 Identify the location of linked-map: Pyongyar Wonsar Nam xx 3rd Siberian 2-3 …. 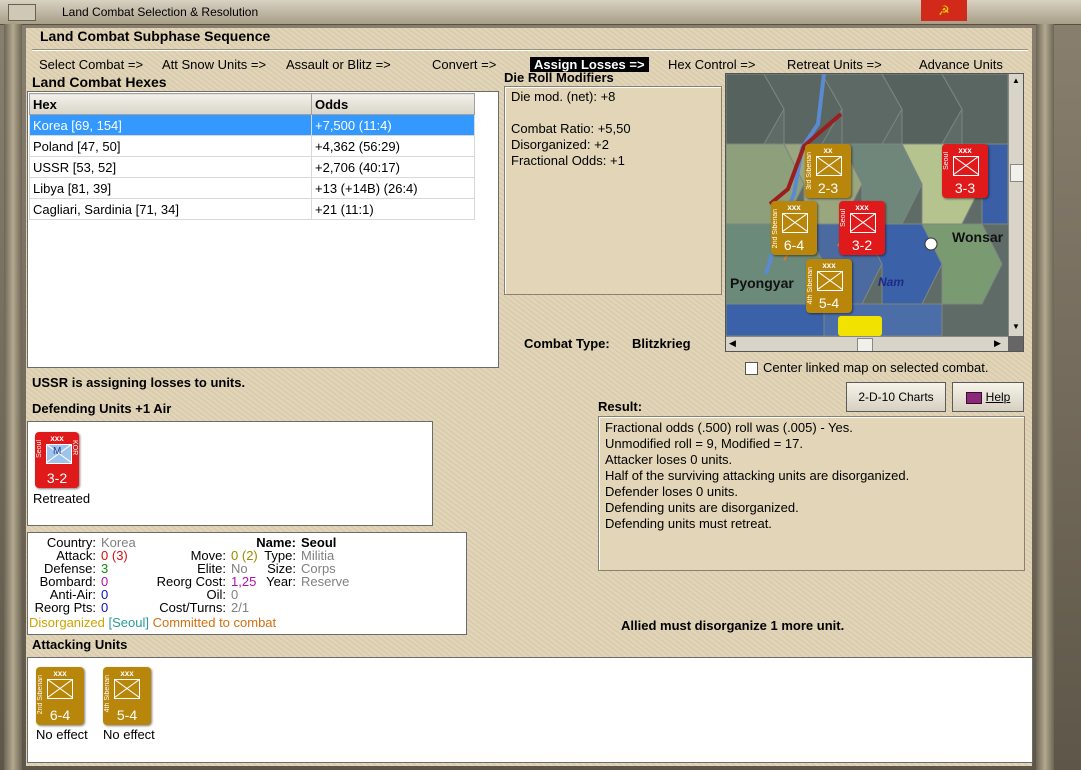
(874, 212).